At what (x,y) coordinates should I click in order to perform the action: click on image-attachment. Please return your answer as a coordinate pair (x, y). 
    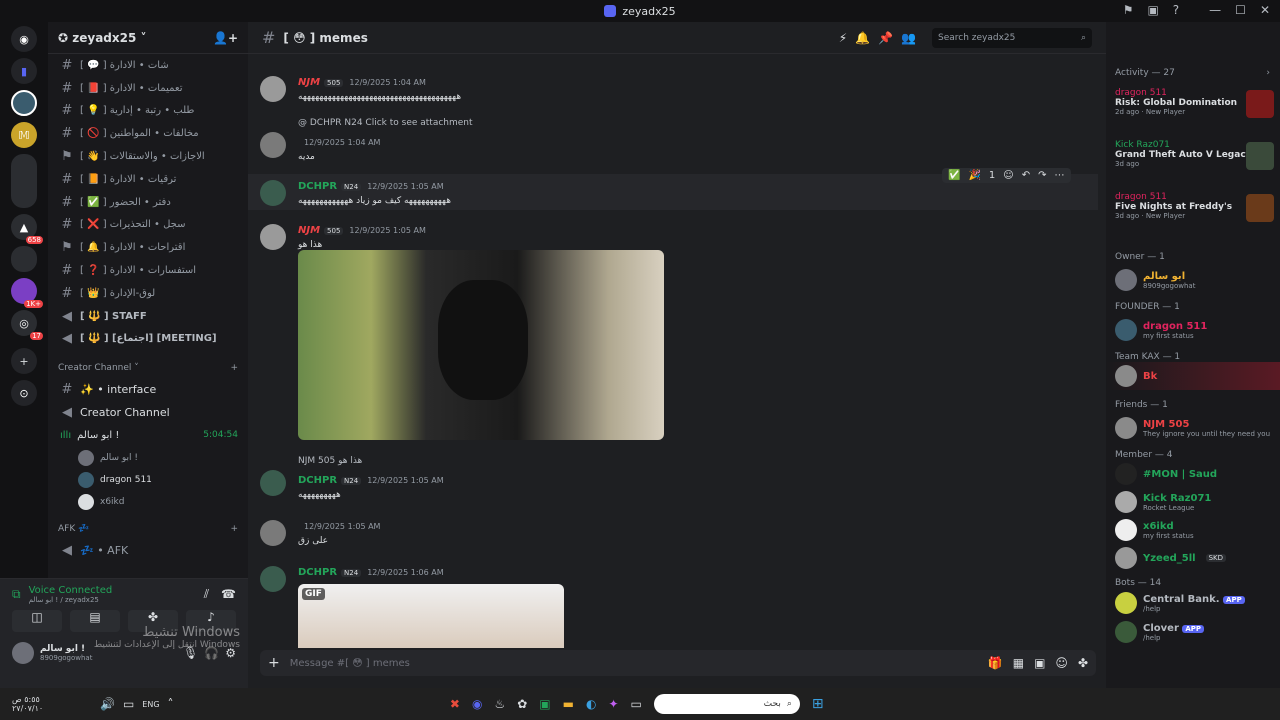
    Looking at the image, I should click on (481, 345).